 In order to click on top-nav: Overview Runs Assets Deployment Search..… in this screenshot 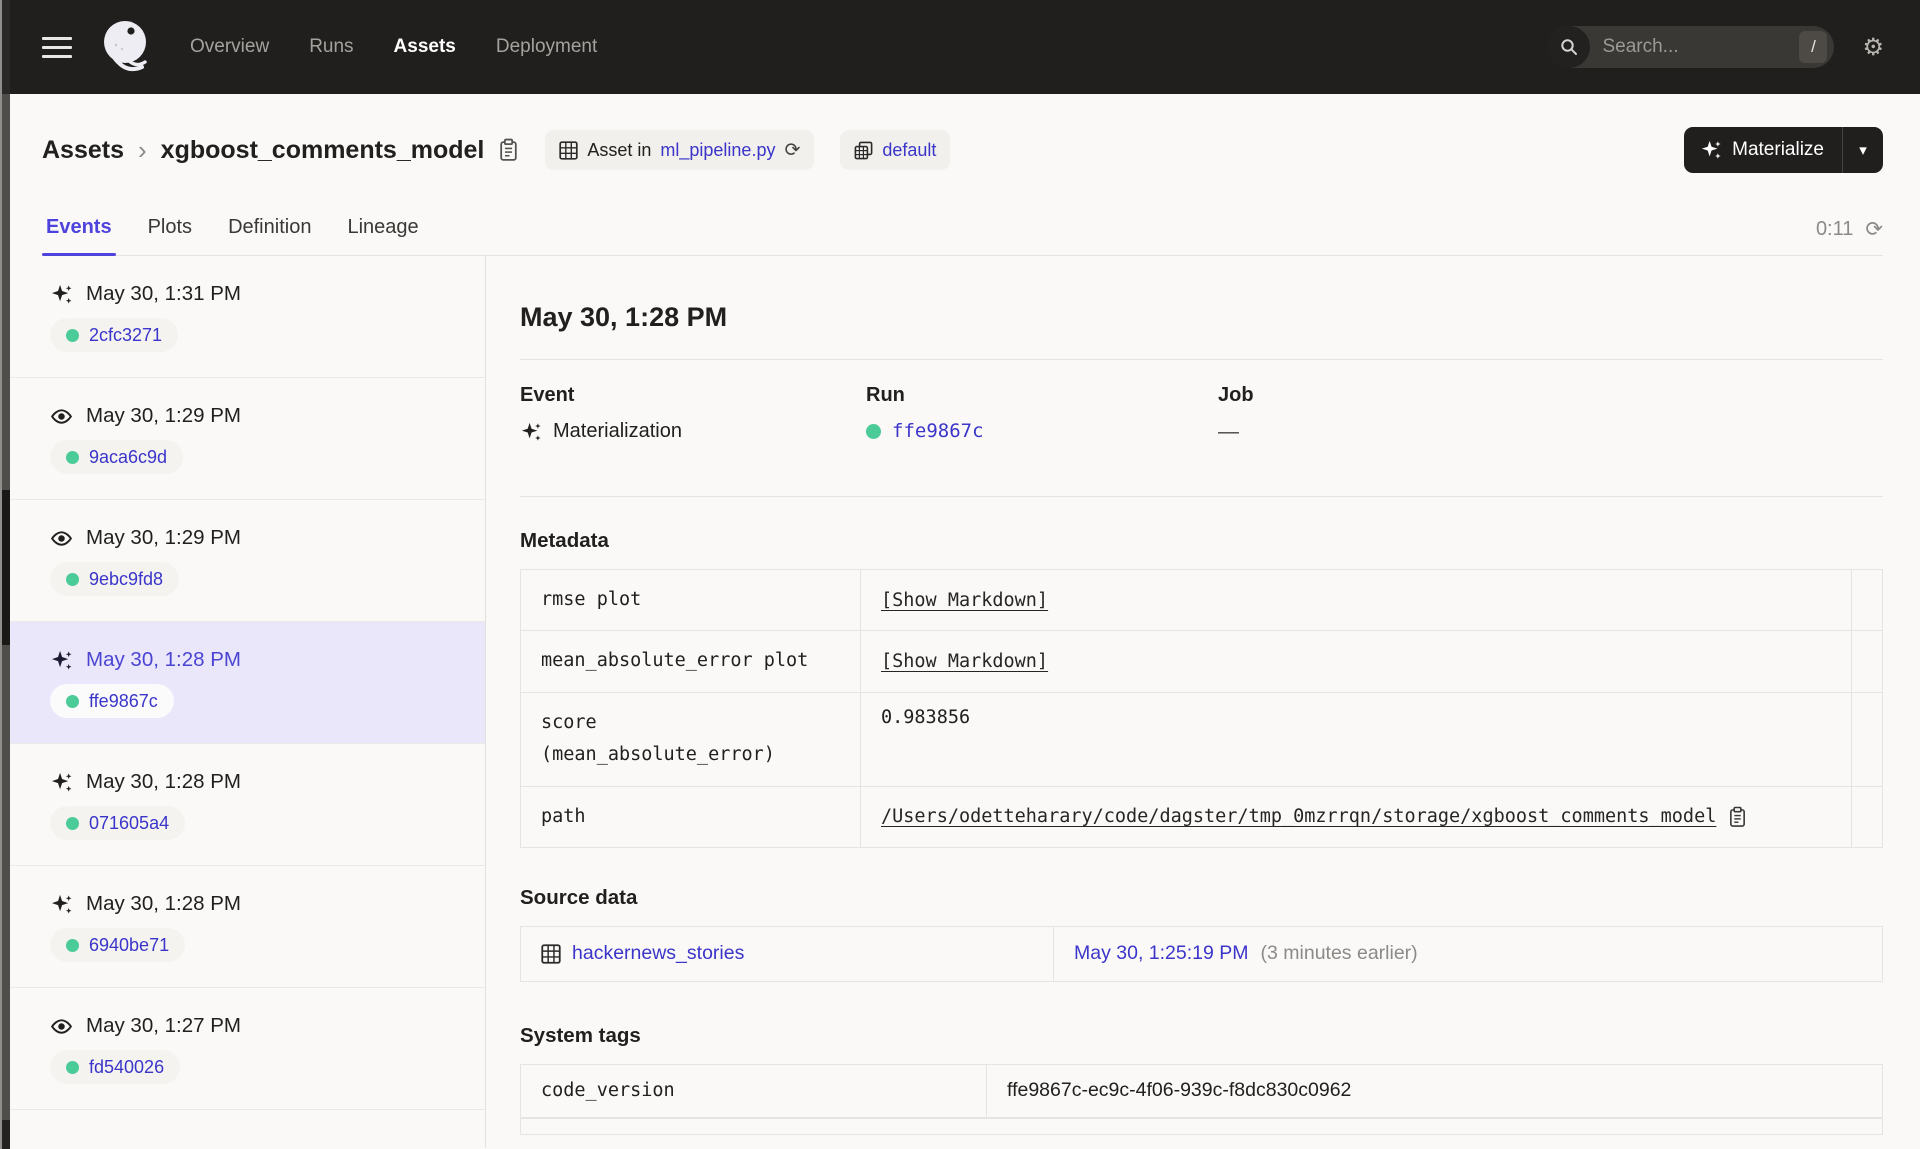, I will do `click(965, 47)`.